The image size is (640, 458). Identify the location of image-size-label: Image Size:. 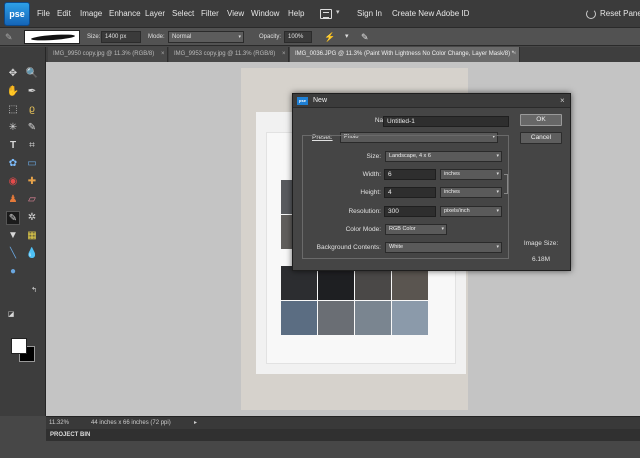
(541, 243).